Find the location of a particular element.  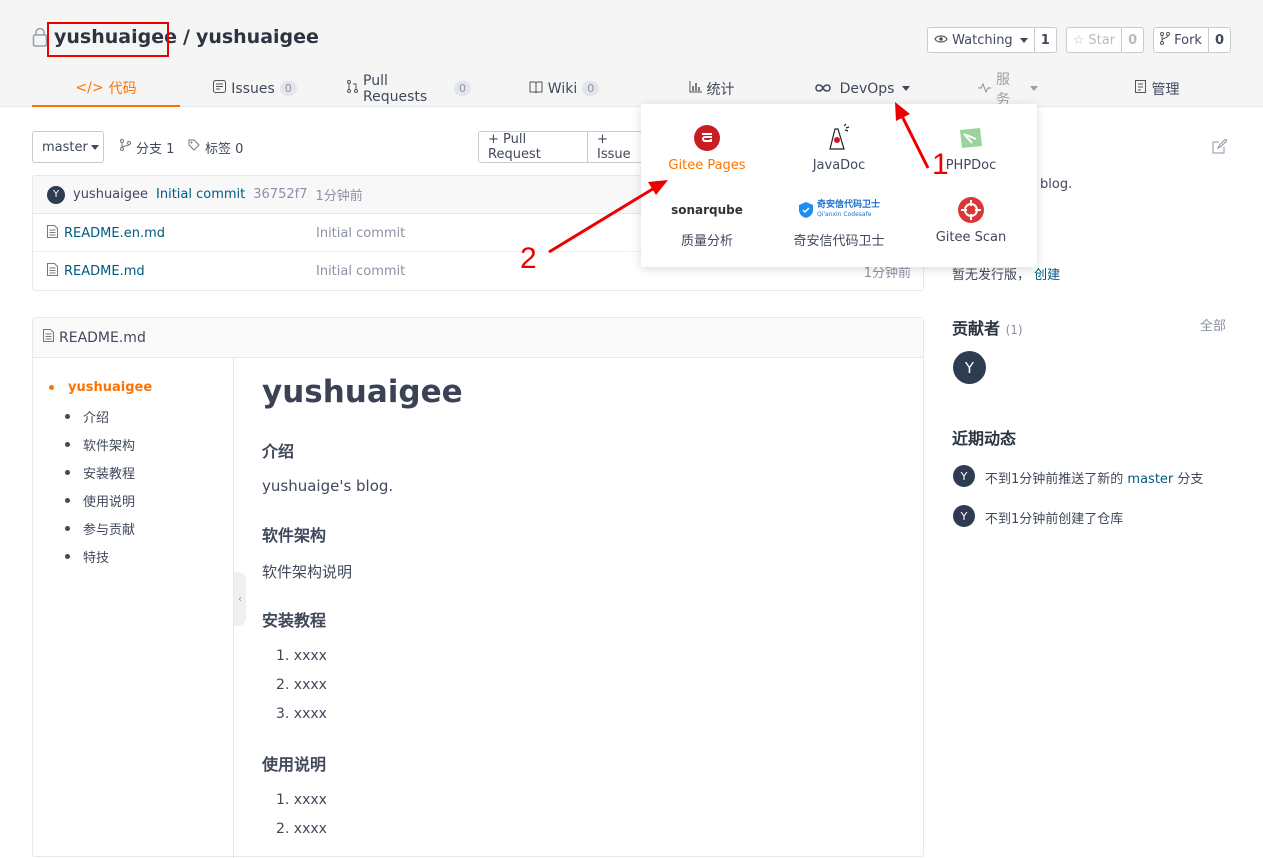

annotation-arrows is located at coordinates (739, 178).